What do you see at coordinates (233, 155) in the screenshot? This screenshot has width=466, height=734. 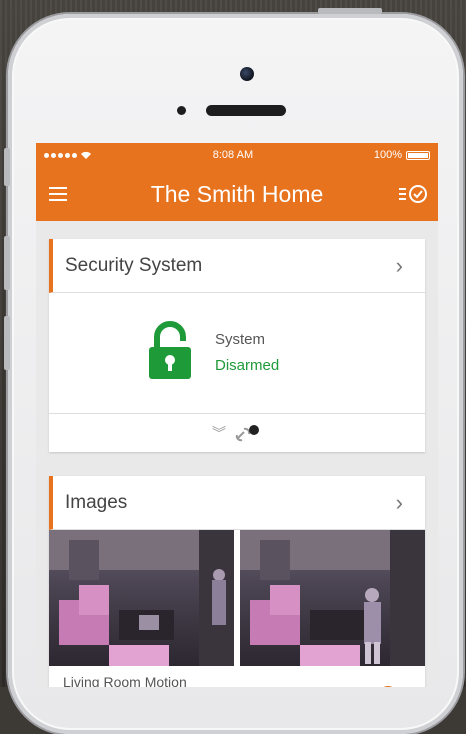 I see `status-time: 8:08 AM` at bounding box center [233, 155].